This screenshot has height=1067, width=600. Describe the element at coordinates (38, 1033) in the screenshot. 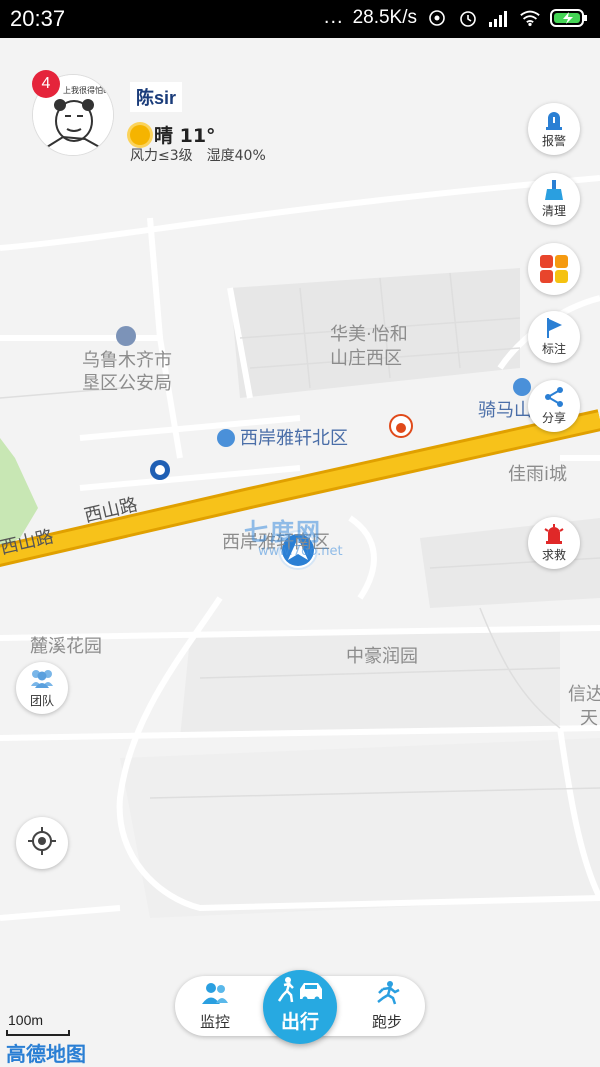

I see `scale-bar` at that location.